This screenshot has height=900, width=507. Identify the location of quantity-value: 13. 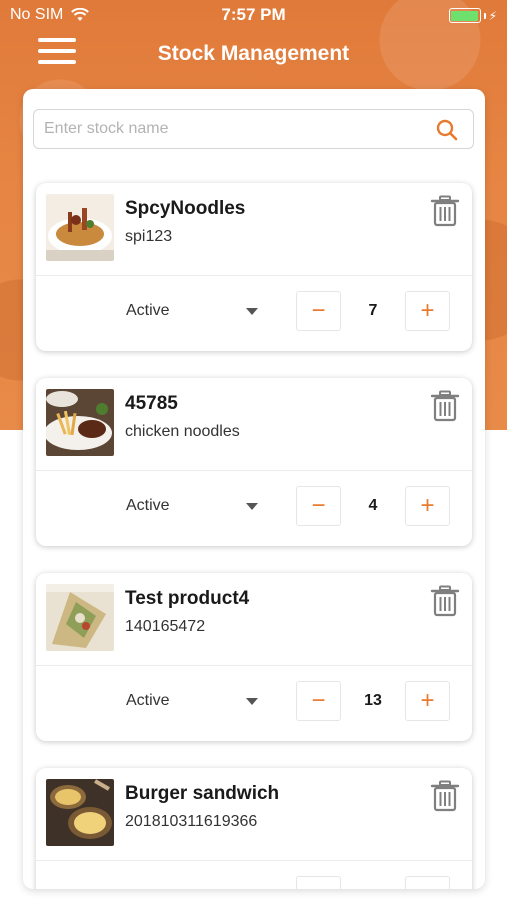
(373, 700).